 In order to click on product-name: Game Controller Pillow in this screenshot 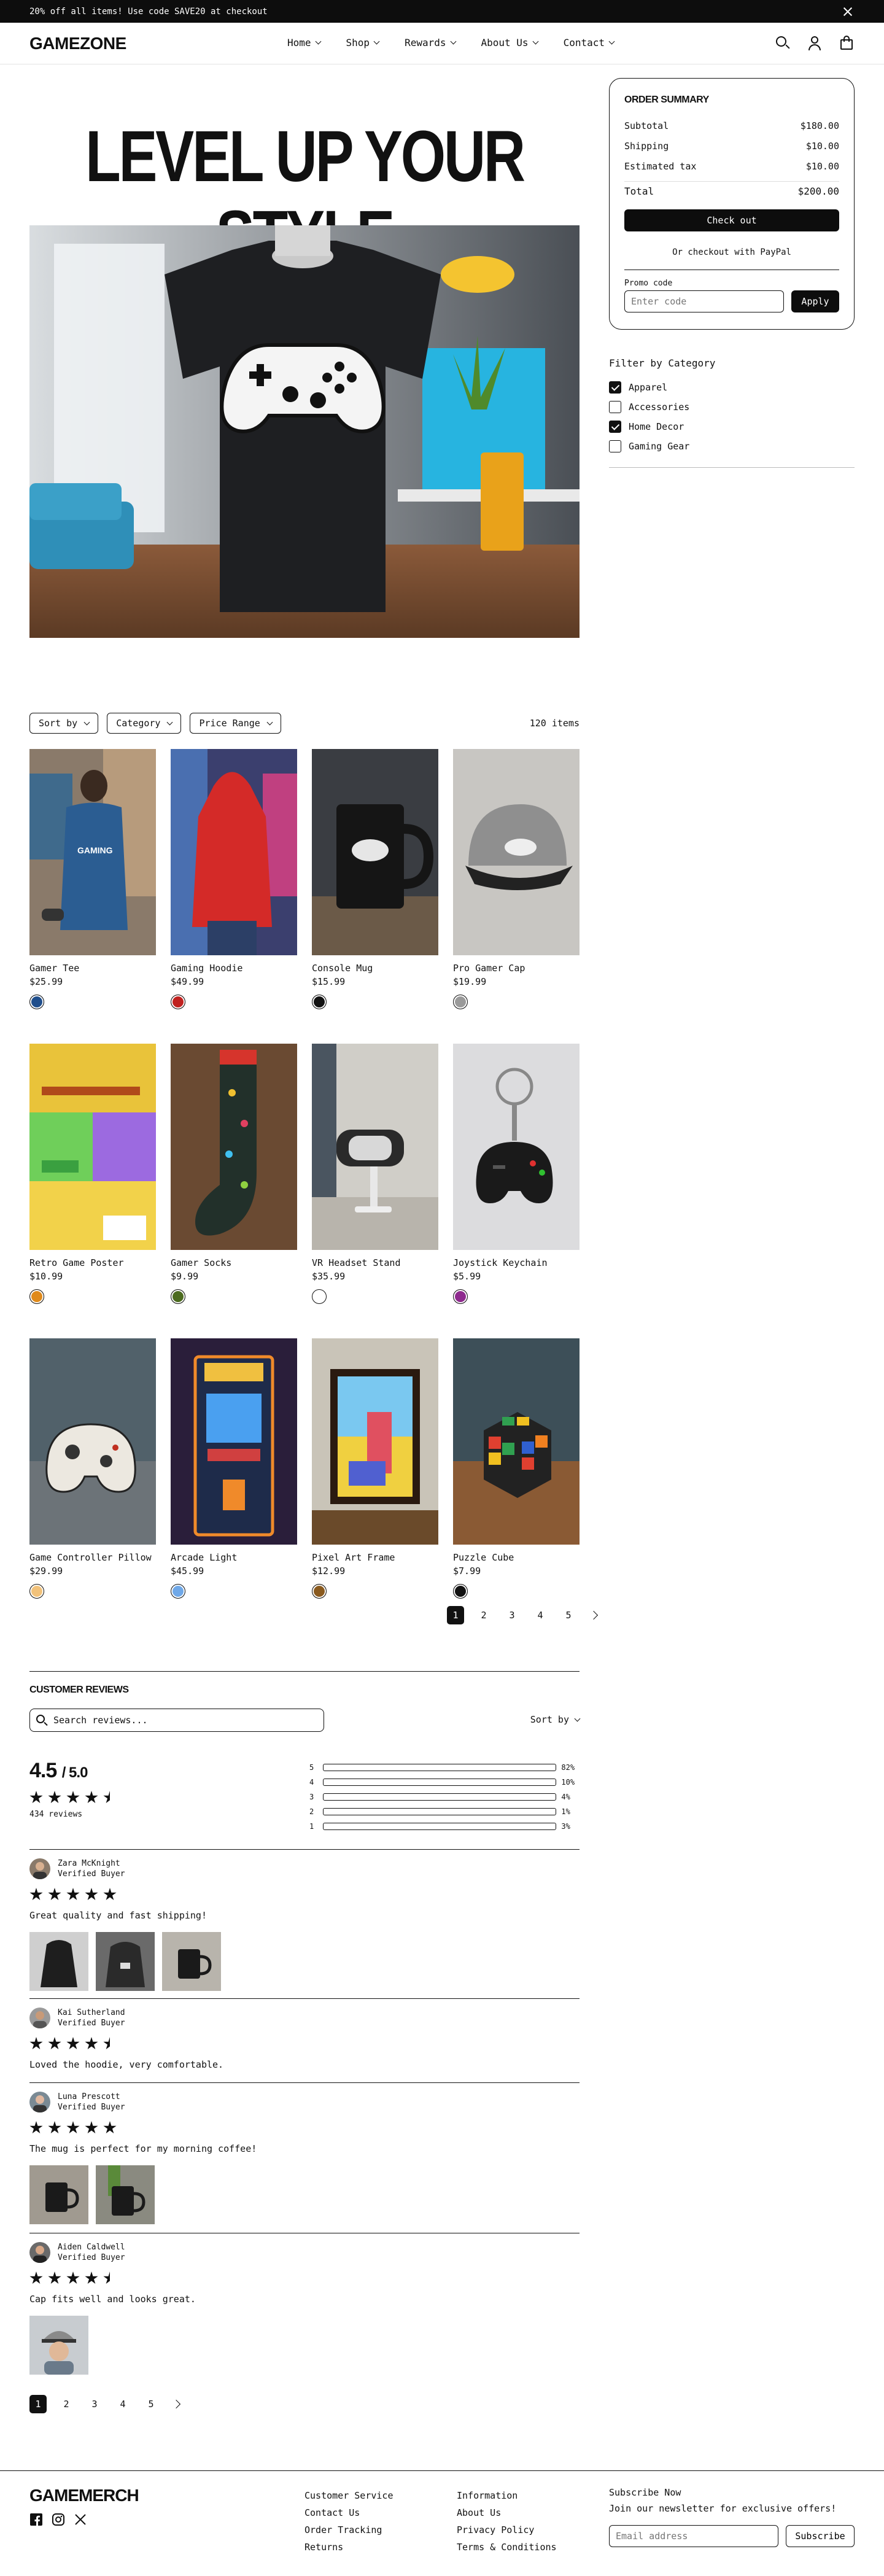, I will do `click(92, 1557)`.